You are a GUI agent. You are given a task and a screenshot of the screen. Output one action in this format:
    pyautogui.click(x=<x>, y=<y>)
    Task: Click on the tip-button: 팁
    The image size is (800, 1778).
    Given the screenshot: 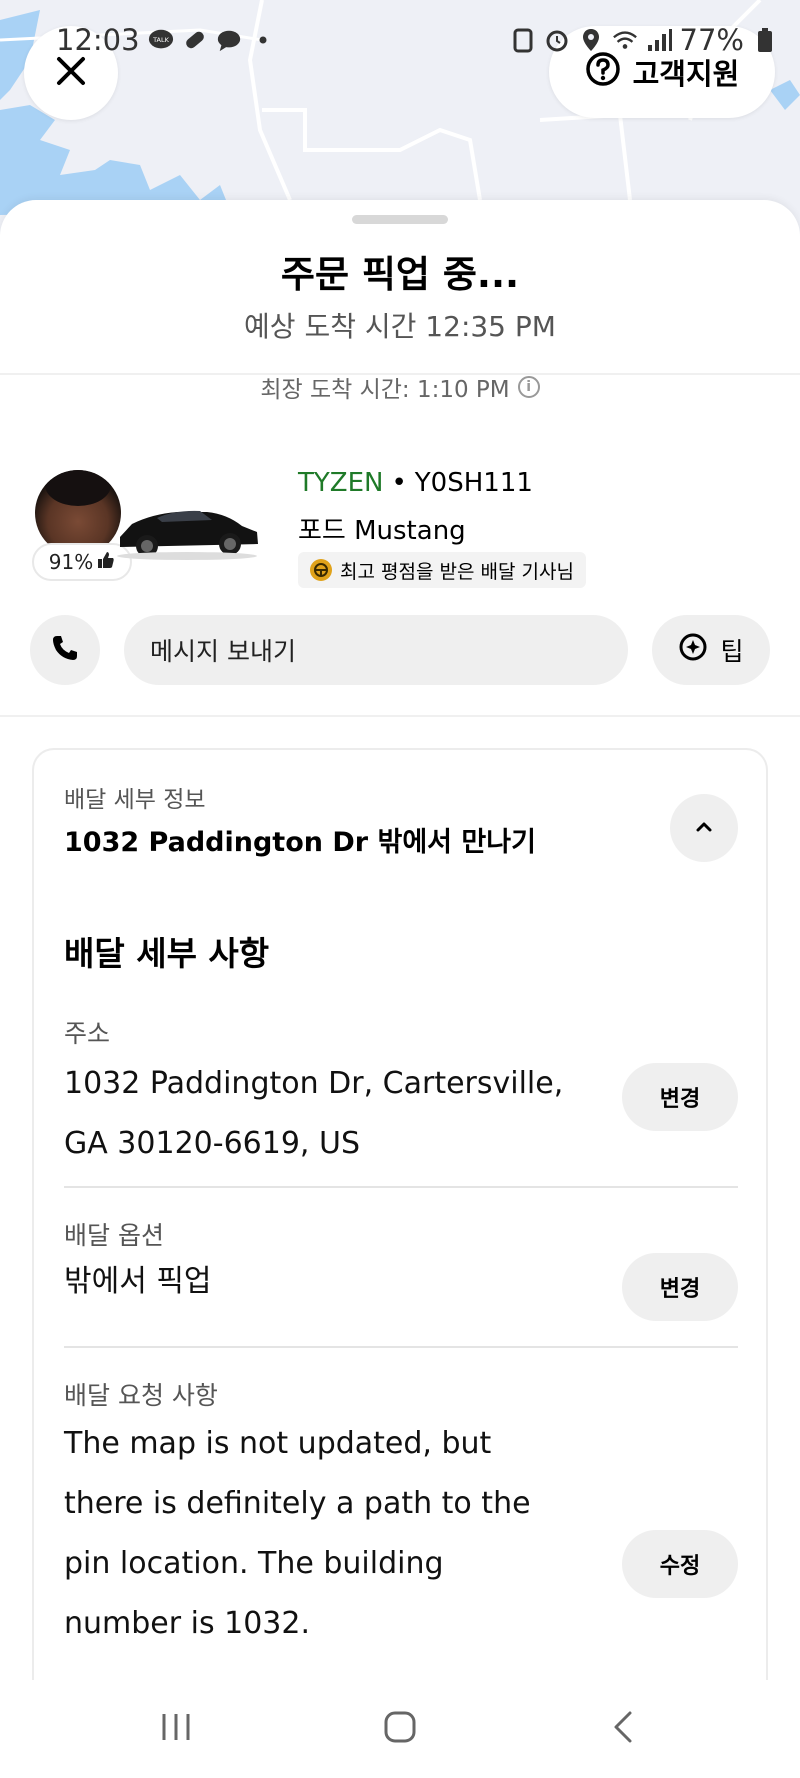 What is the action you would take?
    pyautogui.click(x=711, y=650)
    